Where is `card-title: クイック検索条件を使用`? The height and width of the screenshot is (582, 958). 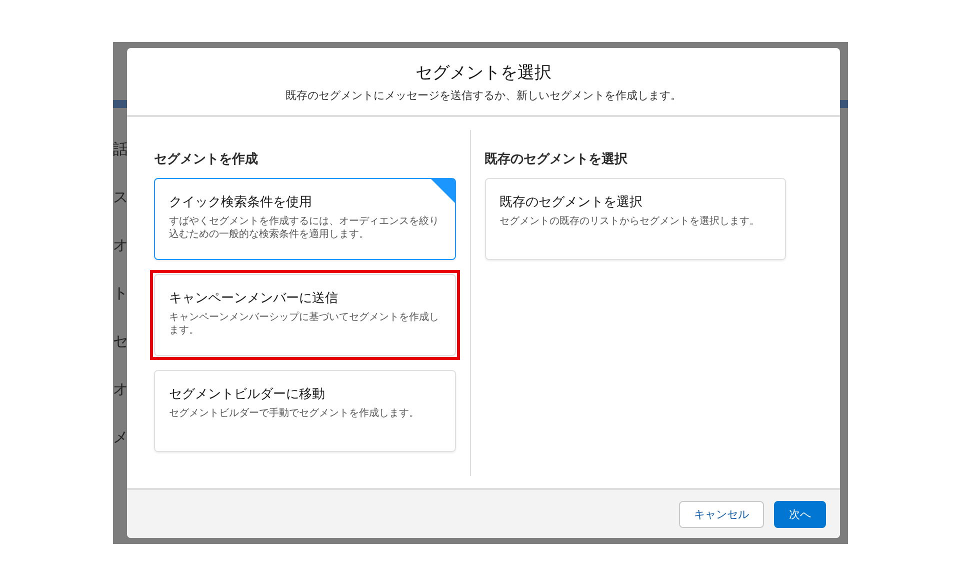
card-title: クイック検索条件を使用 is located at coordinates (241, 202).